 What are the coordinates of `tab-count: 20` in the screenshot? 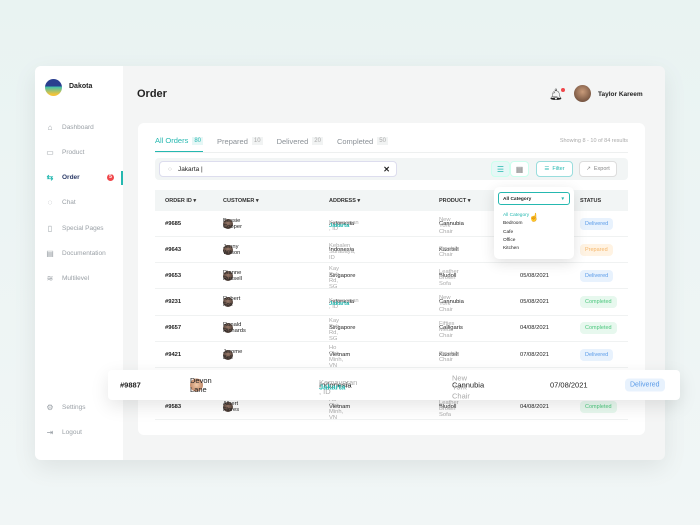 It's located at (317, 141).